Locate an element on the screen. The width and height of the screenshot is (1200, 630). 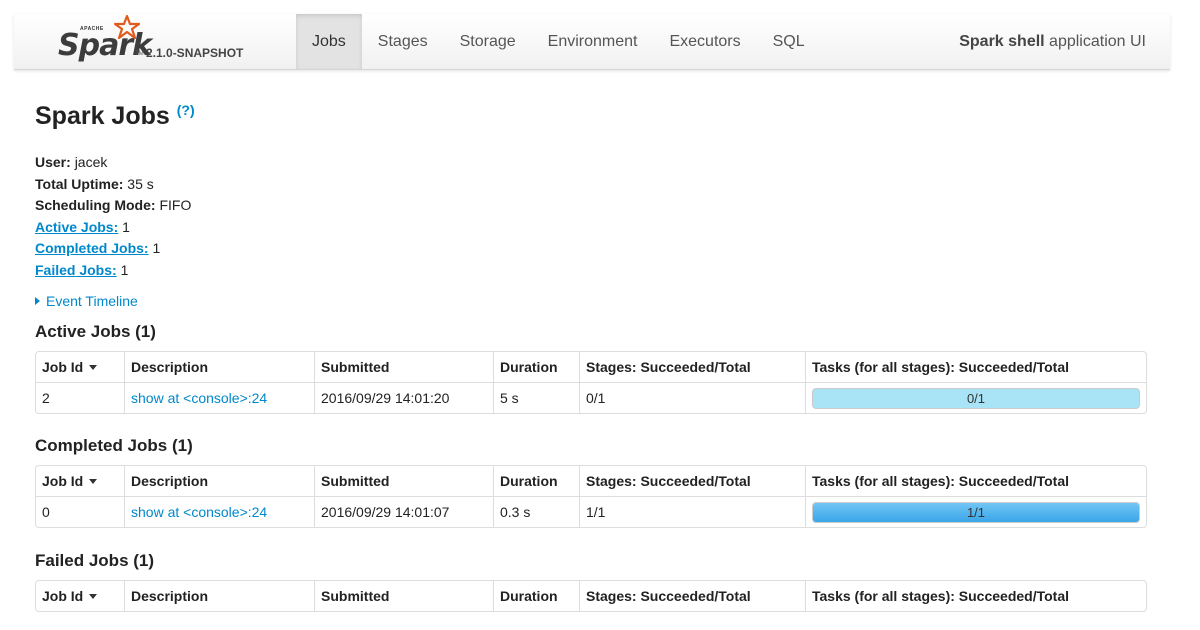
spark-star-icon is located at coordinates (127, 27).